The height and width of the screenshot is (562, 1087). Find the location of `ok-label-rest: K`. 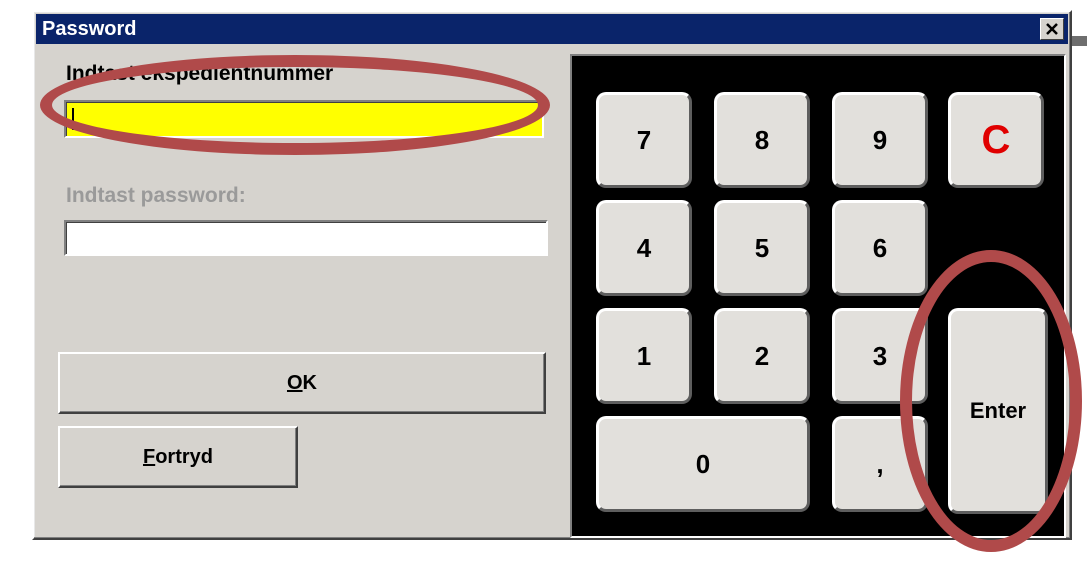

ok-label-rest: K is located at coordinates (309, 382).